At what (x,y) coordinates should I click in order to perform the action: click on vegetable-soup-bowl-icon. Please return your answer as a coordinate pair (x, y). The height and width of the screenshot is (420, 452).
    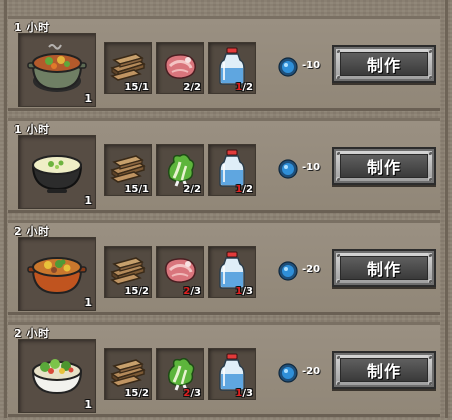
    Looking at the image, I should click on (57, 172).